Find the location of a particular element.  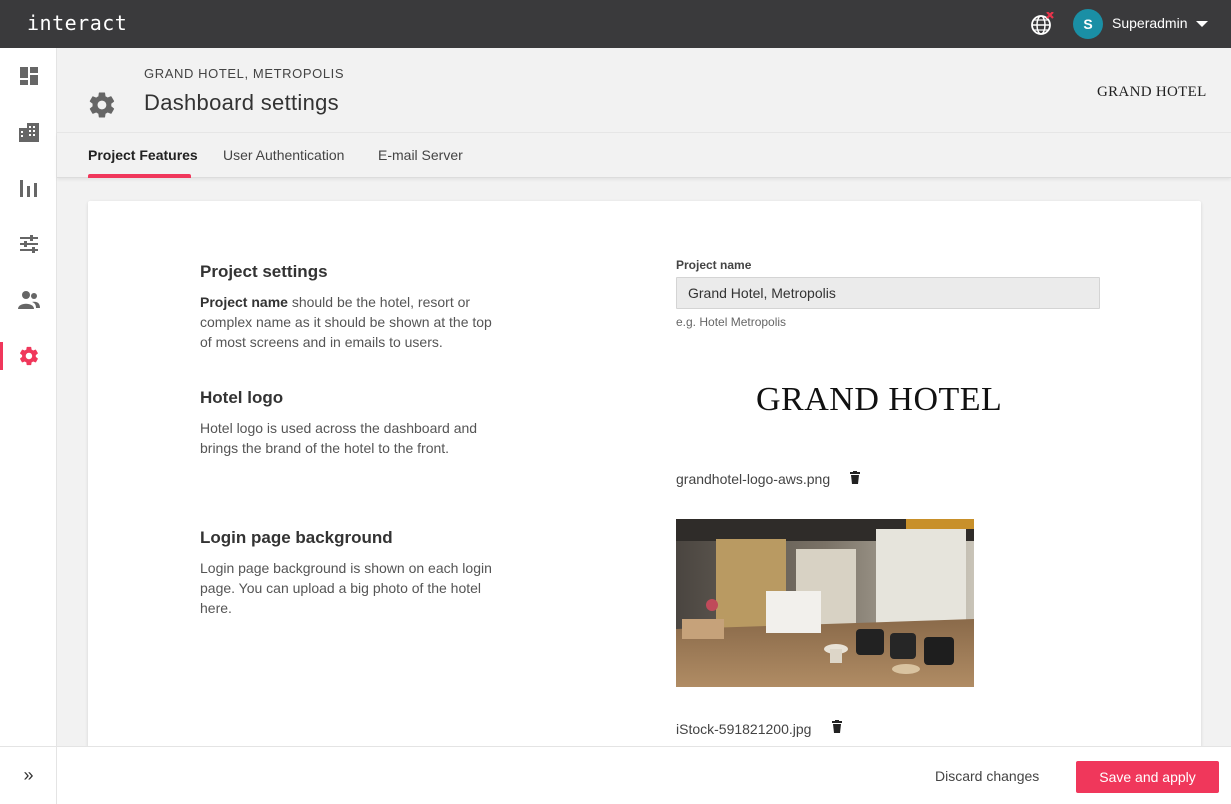

double-chevron-right-icon: » is located at coordinates (28, 775).